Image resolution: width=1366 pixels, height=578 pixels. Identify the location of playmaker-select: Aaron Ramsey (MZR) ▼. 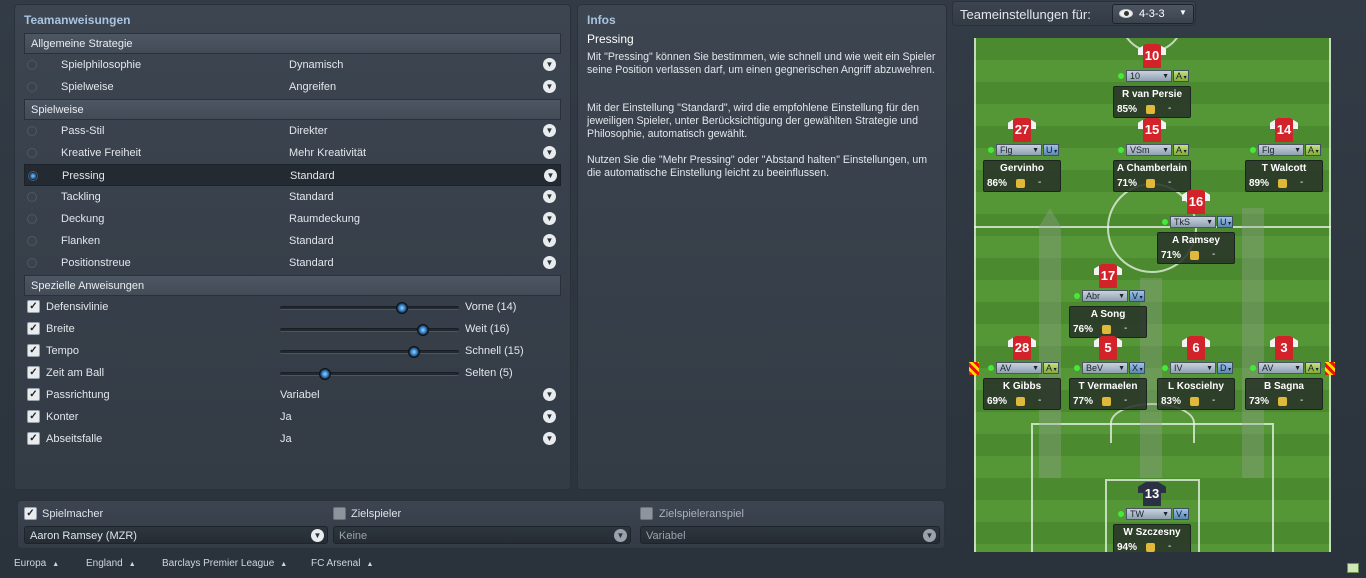
(176, 535).